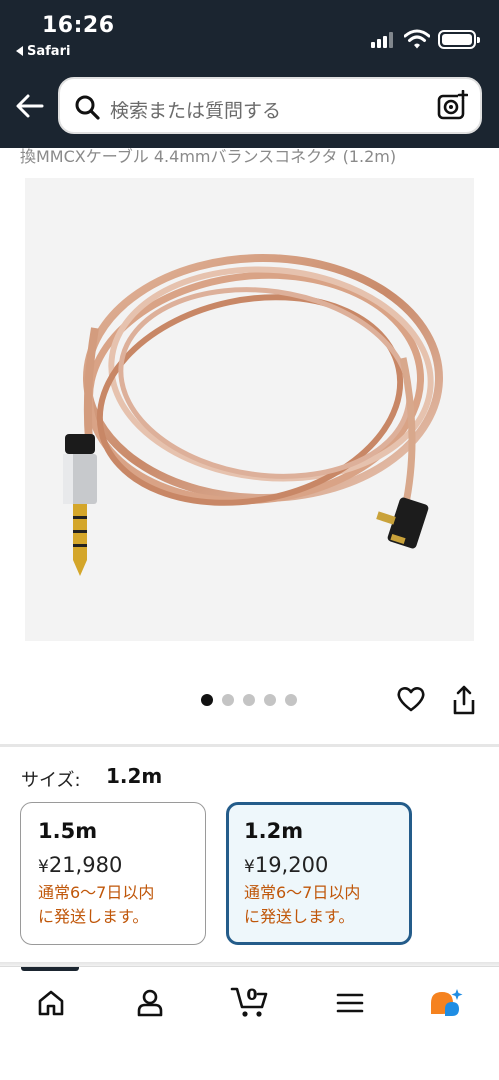 This screenshot has width=499, height=1080. I want to click on wifi-icon, so click(417, 39).